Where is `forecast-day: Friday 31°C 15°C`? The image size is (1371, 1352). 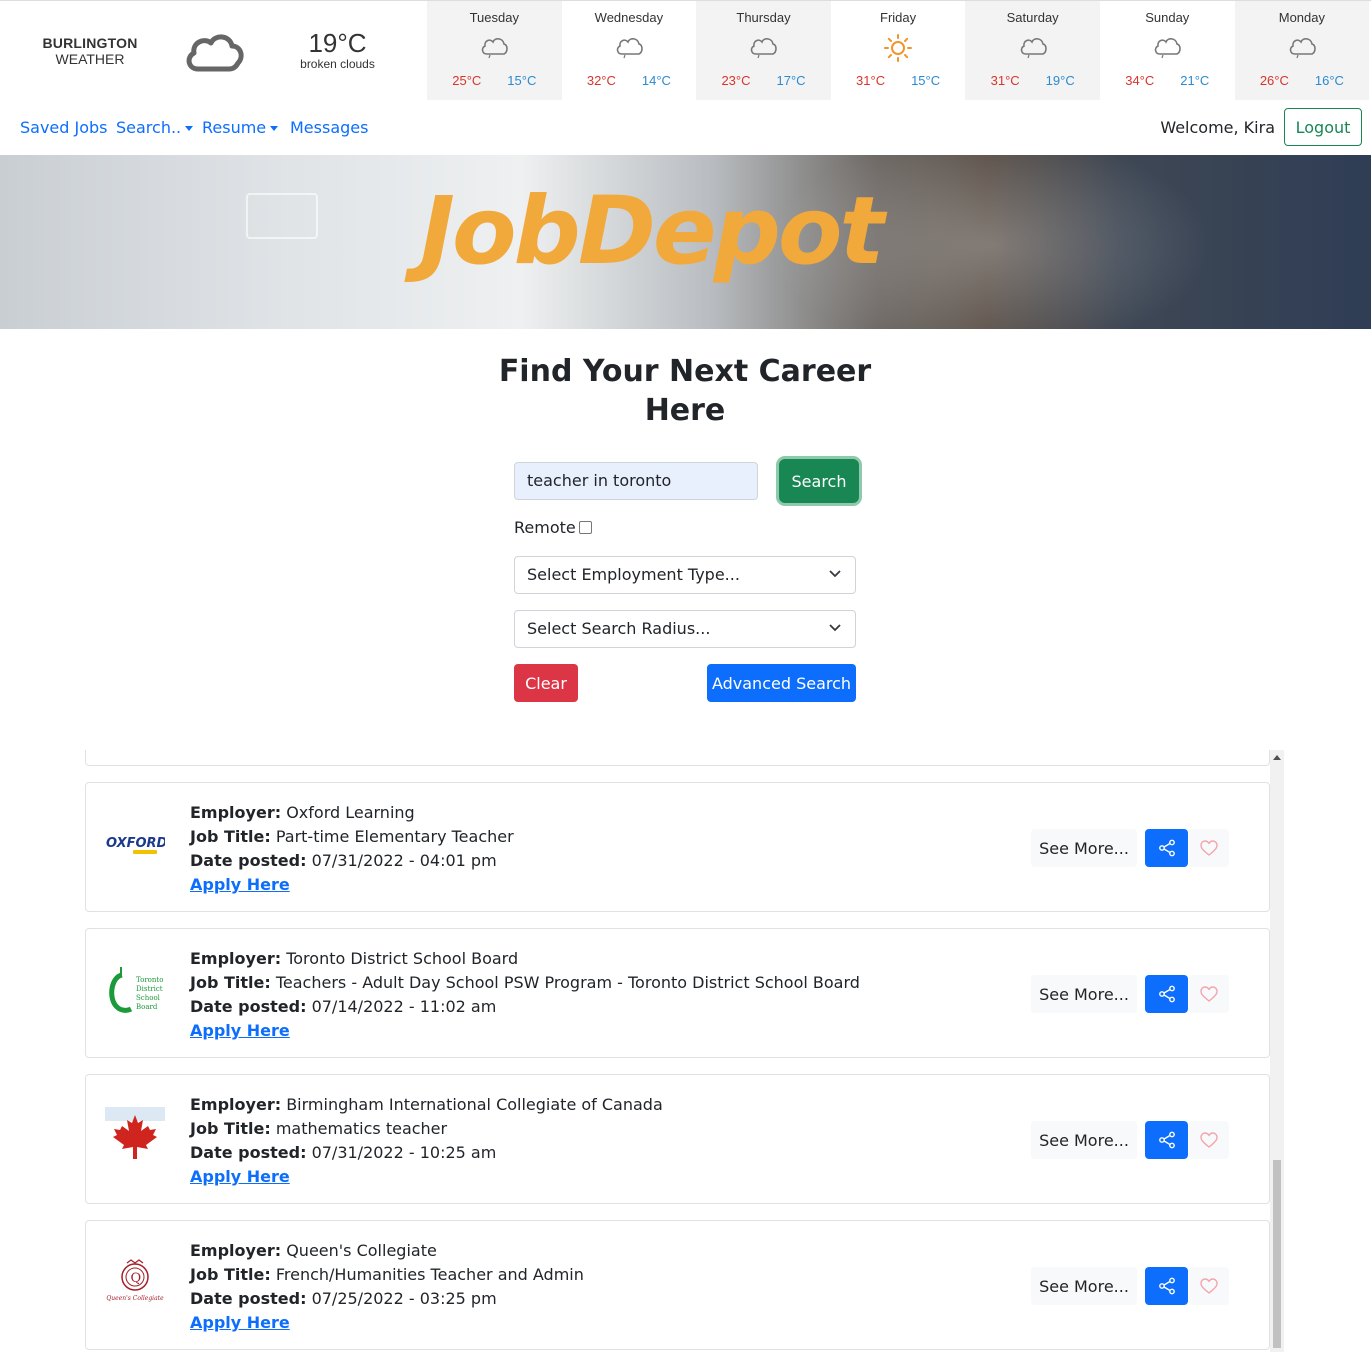 forecast-day: Friday 31°C 15°C is located at coordinates (898, 50).